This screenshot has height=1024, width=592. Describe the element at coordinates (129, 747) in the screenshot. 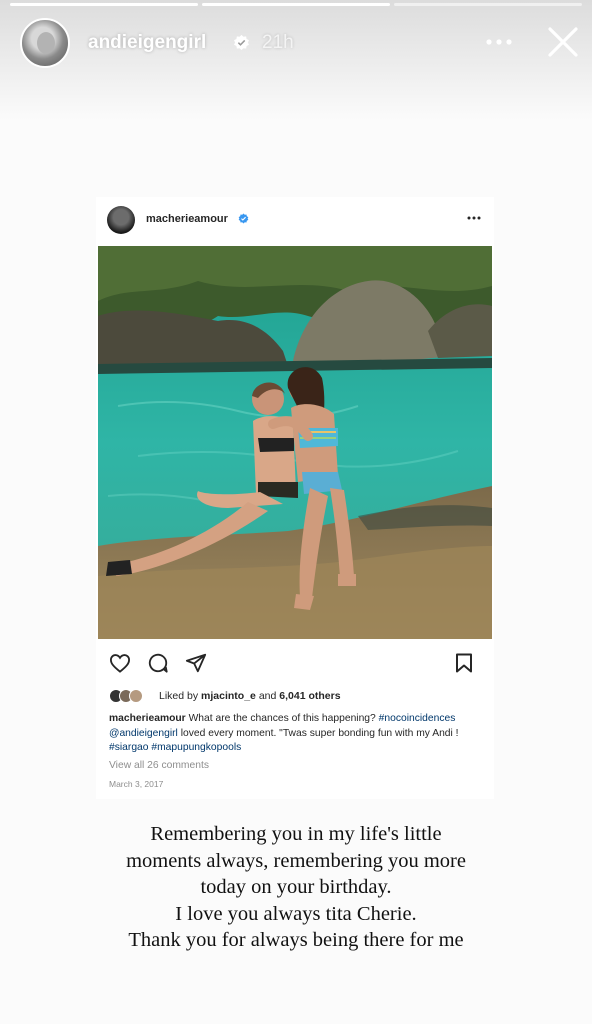

I see `hashtag-link: #siargao` at that location.